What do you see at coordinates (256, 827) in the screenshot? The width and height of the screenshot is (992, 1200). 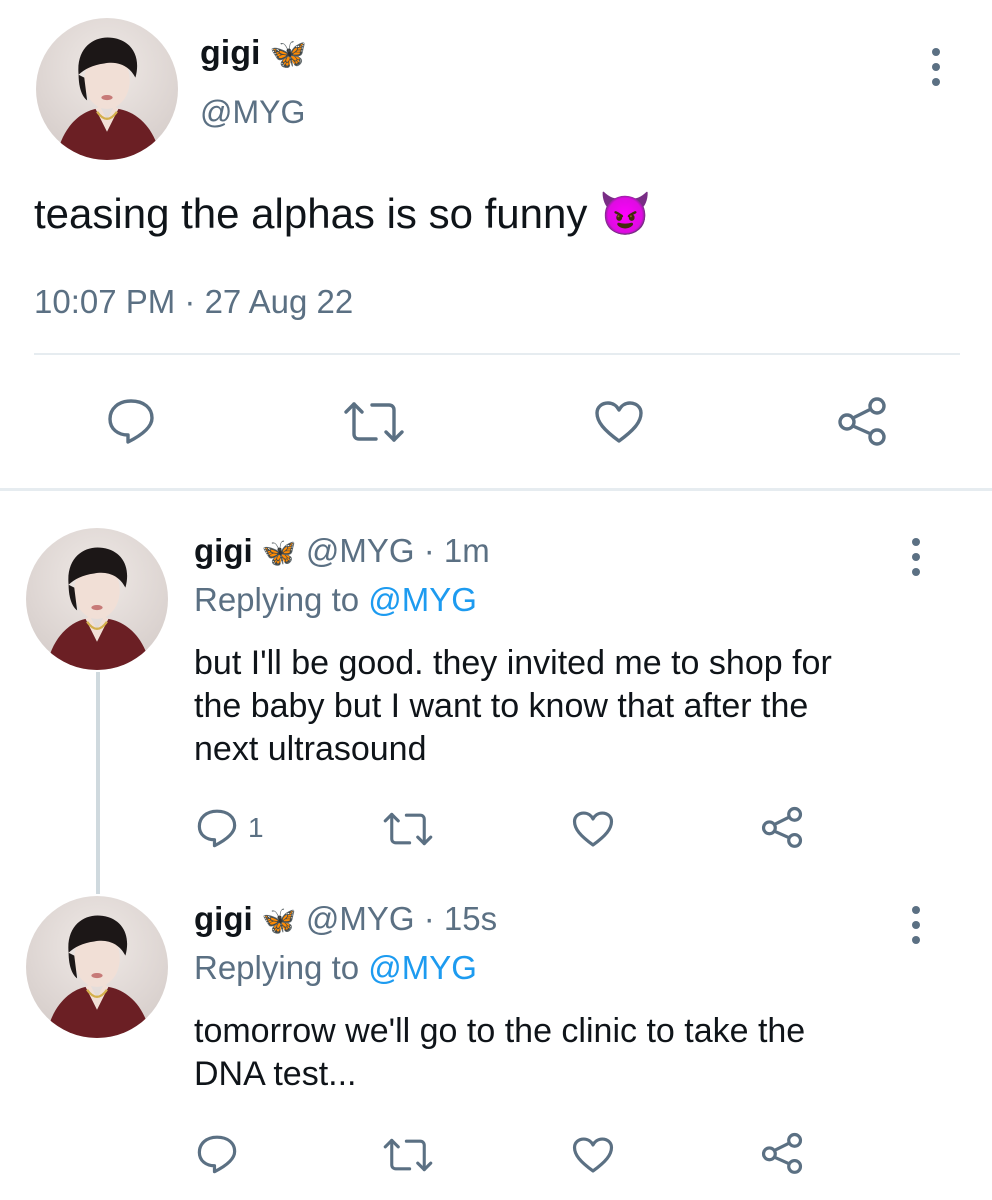 I see `reply-count: 1` at bounding box center [256, 827].